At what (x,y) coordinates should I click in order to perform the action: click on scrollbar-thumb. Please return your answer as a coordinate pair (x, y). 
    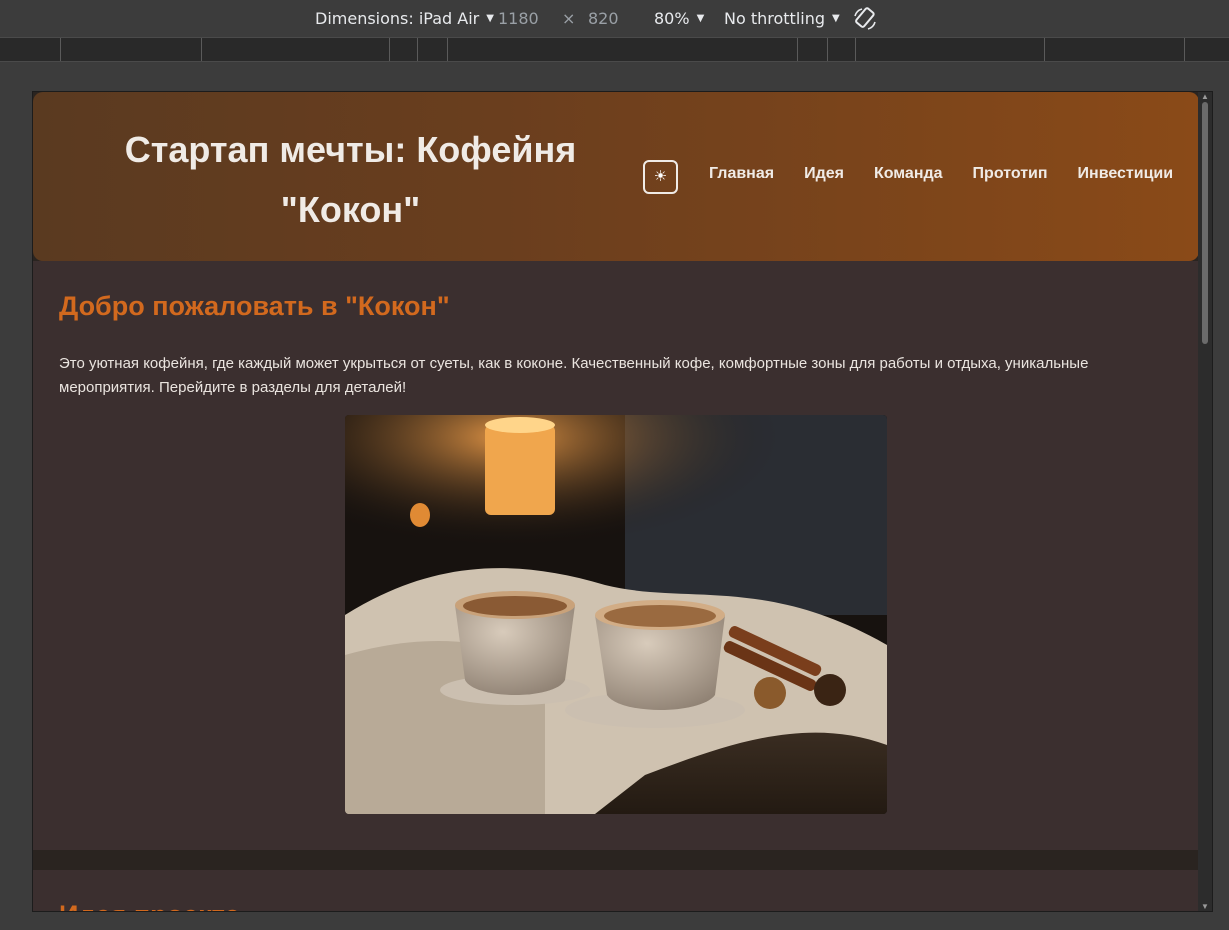
    Looking at the image, I should click on (1205, 223).